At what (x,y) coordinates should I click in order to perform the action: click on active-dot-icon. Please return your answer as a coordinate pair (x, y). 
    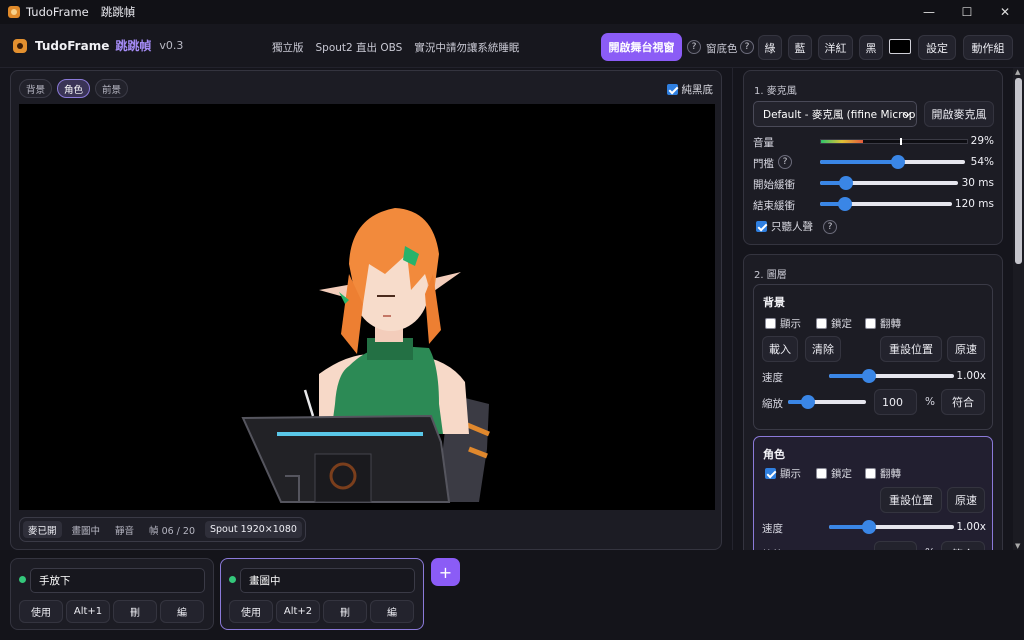
    Looking at the image, I should click on (232, 579).